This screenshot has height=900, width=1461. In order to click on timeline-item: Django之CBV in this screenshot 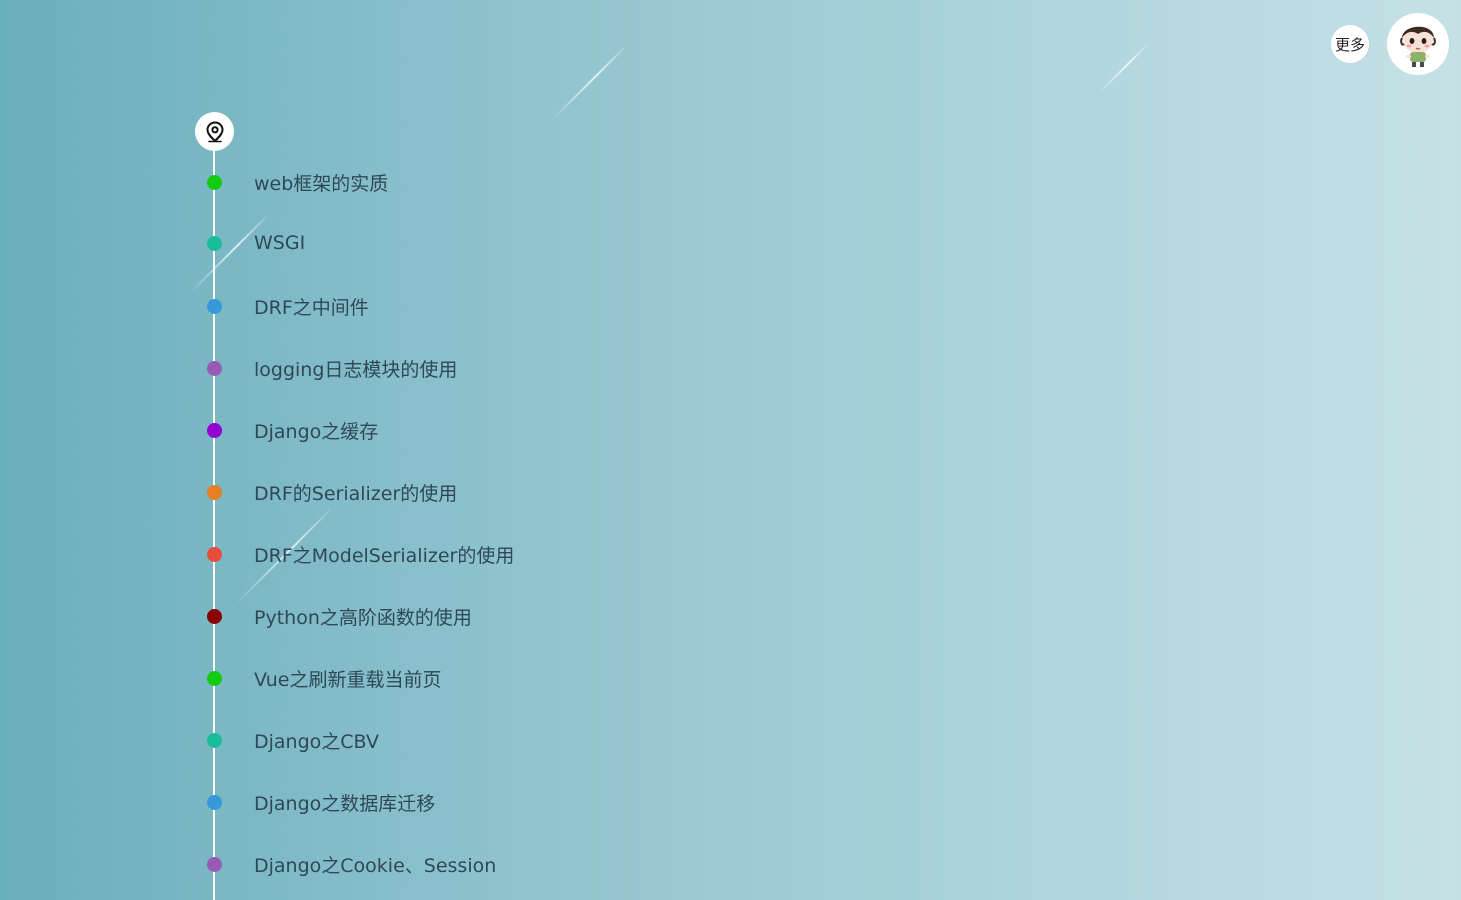, I will do `click(292, 741)`.